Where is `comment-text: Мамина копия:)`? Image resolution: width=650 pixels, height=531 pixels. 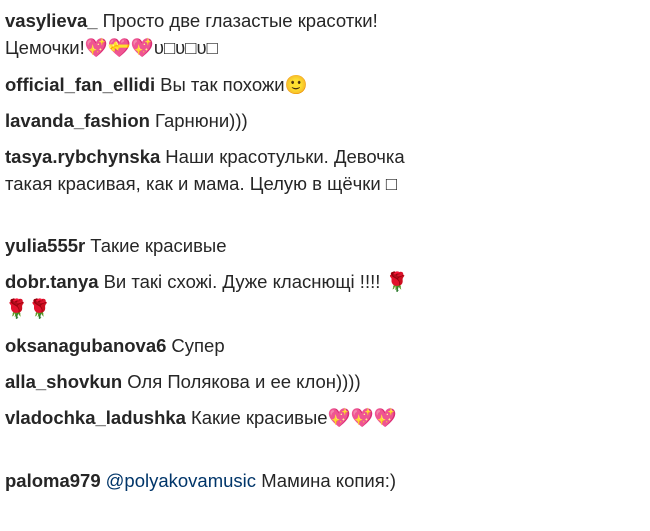 comment-text: Мамина копия:) is located at coordinates (329, 480).